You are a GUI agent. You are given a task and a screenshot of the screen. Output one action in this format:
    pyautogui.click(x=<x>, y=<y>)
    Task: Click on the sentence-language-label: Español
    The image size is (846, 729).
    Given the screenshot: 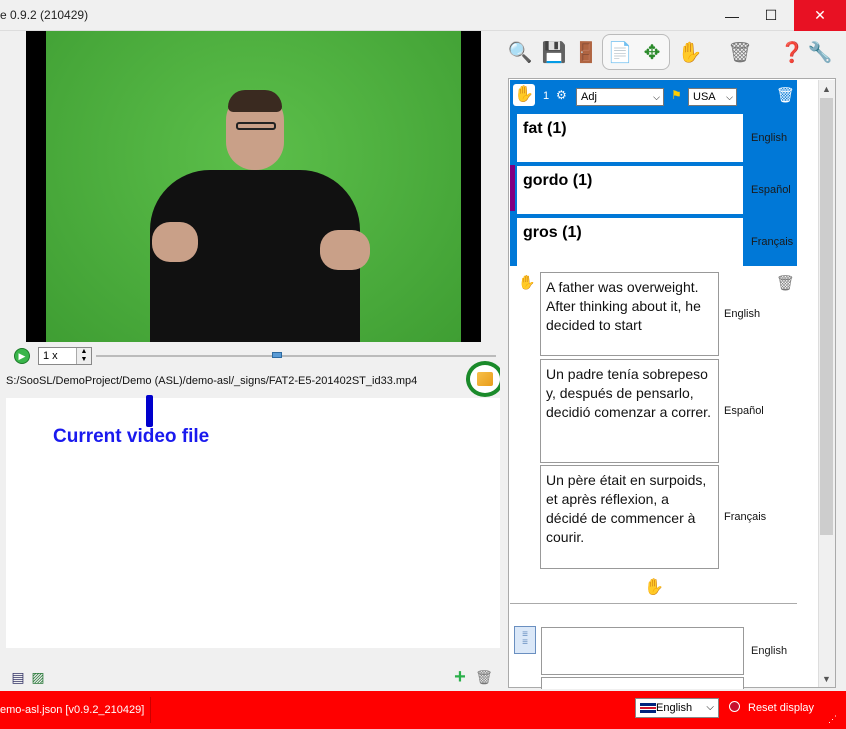 What is the action you would take?
    pyautogui.click(x=744, y=411)
    